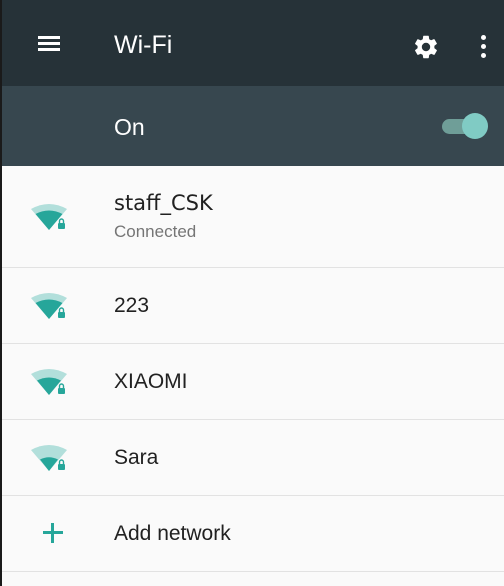  I want to click on toggle-thumb, so click(475, 126).